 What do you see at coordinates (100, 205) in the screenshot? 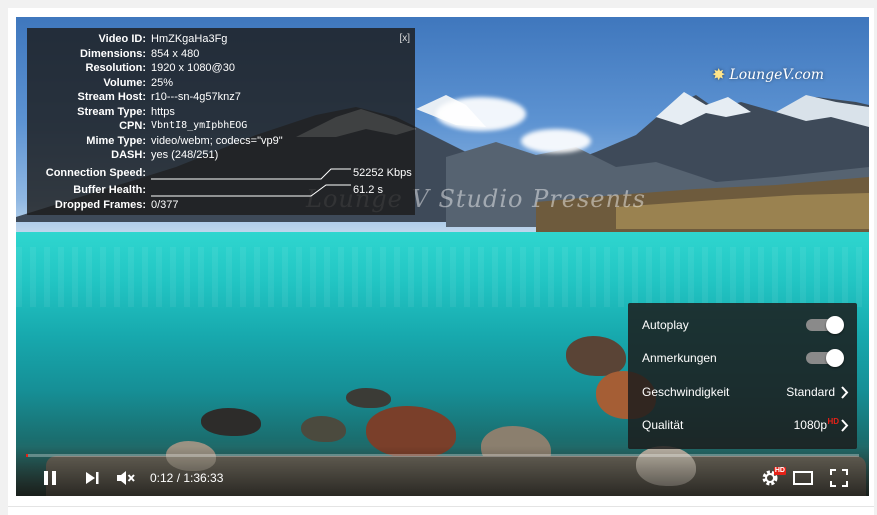
I see `stat-label: Dropped Frames:` at bounding box center [100, 205].